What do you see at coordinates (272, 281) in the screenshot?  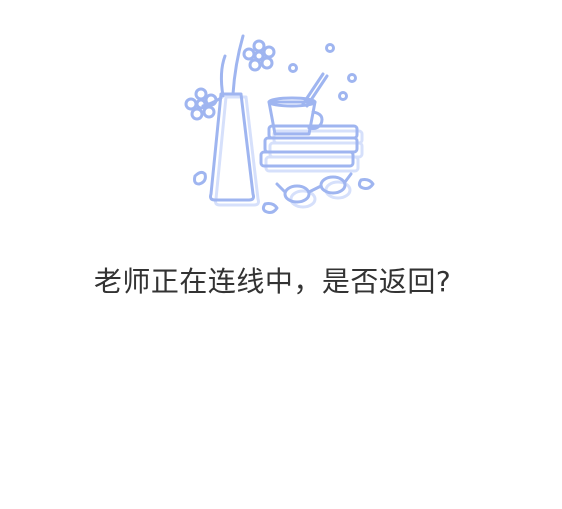 I see `connecting-message: 老师正在连线中，是否返回?` at bounding box center [272, 281].